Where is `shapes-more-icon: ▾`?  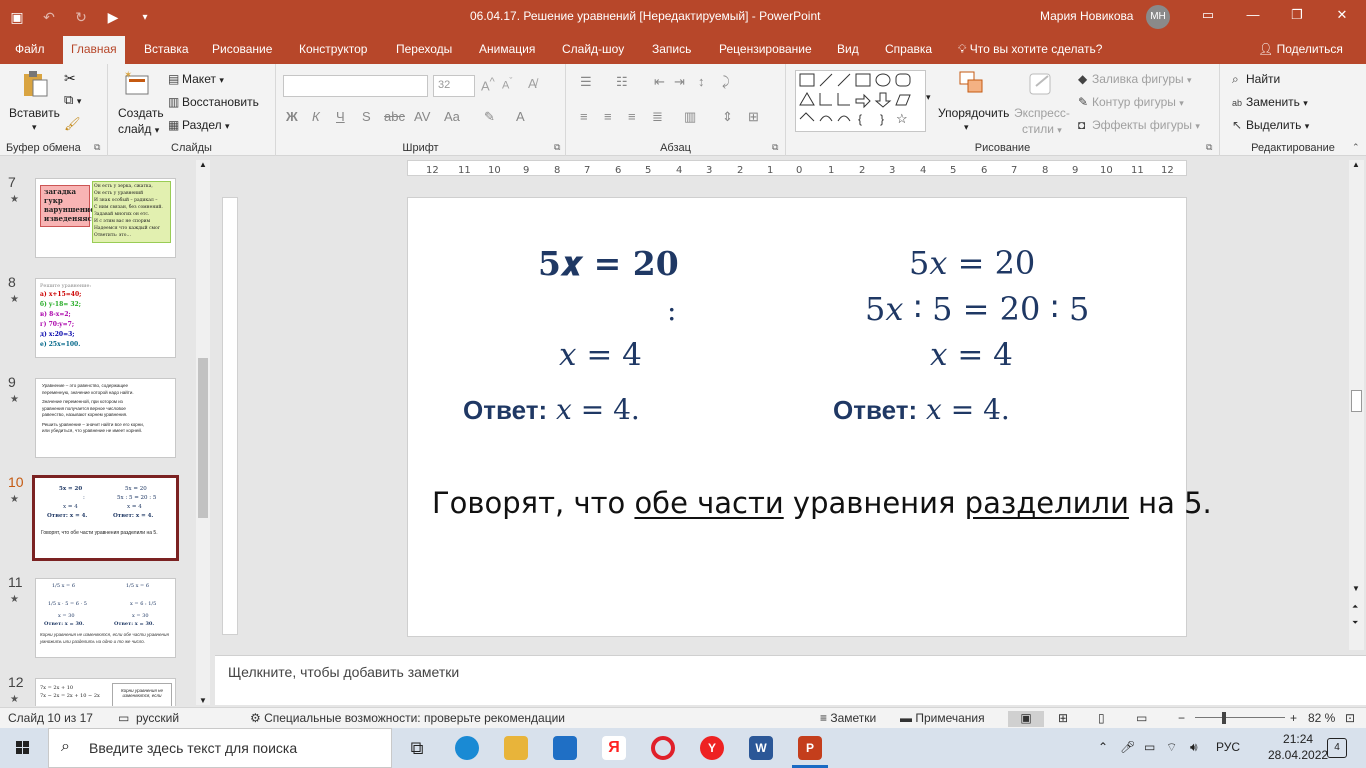 shapes-more-icon: ▾ is located at coordinates (928, 97).